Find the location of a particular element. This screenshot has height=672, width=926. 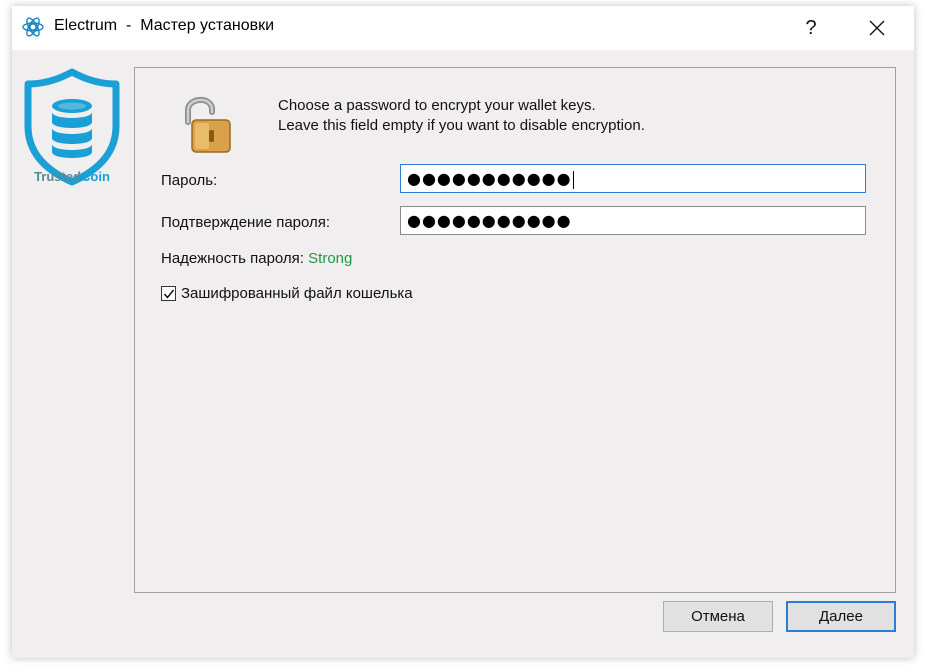

trustedcoin-logo-text: TrustedCoin is located at coordinates (72, 176).